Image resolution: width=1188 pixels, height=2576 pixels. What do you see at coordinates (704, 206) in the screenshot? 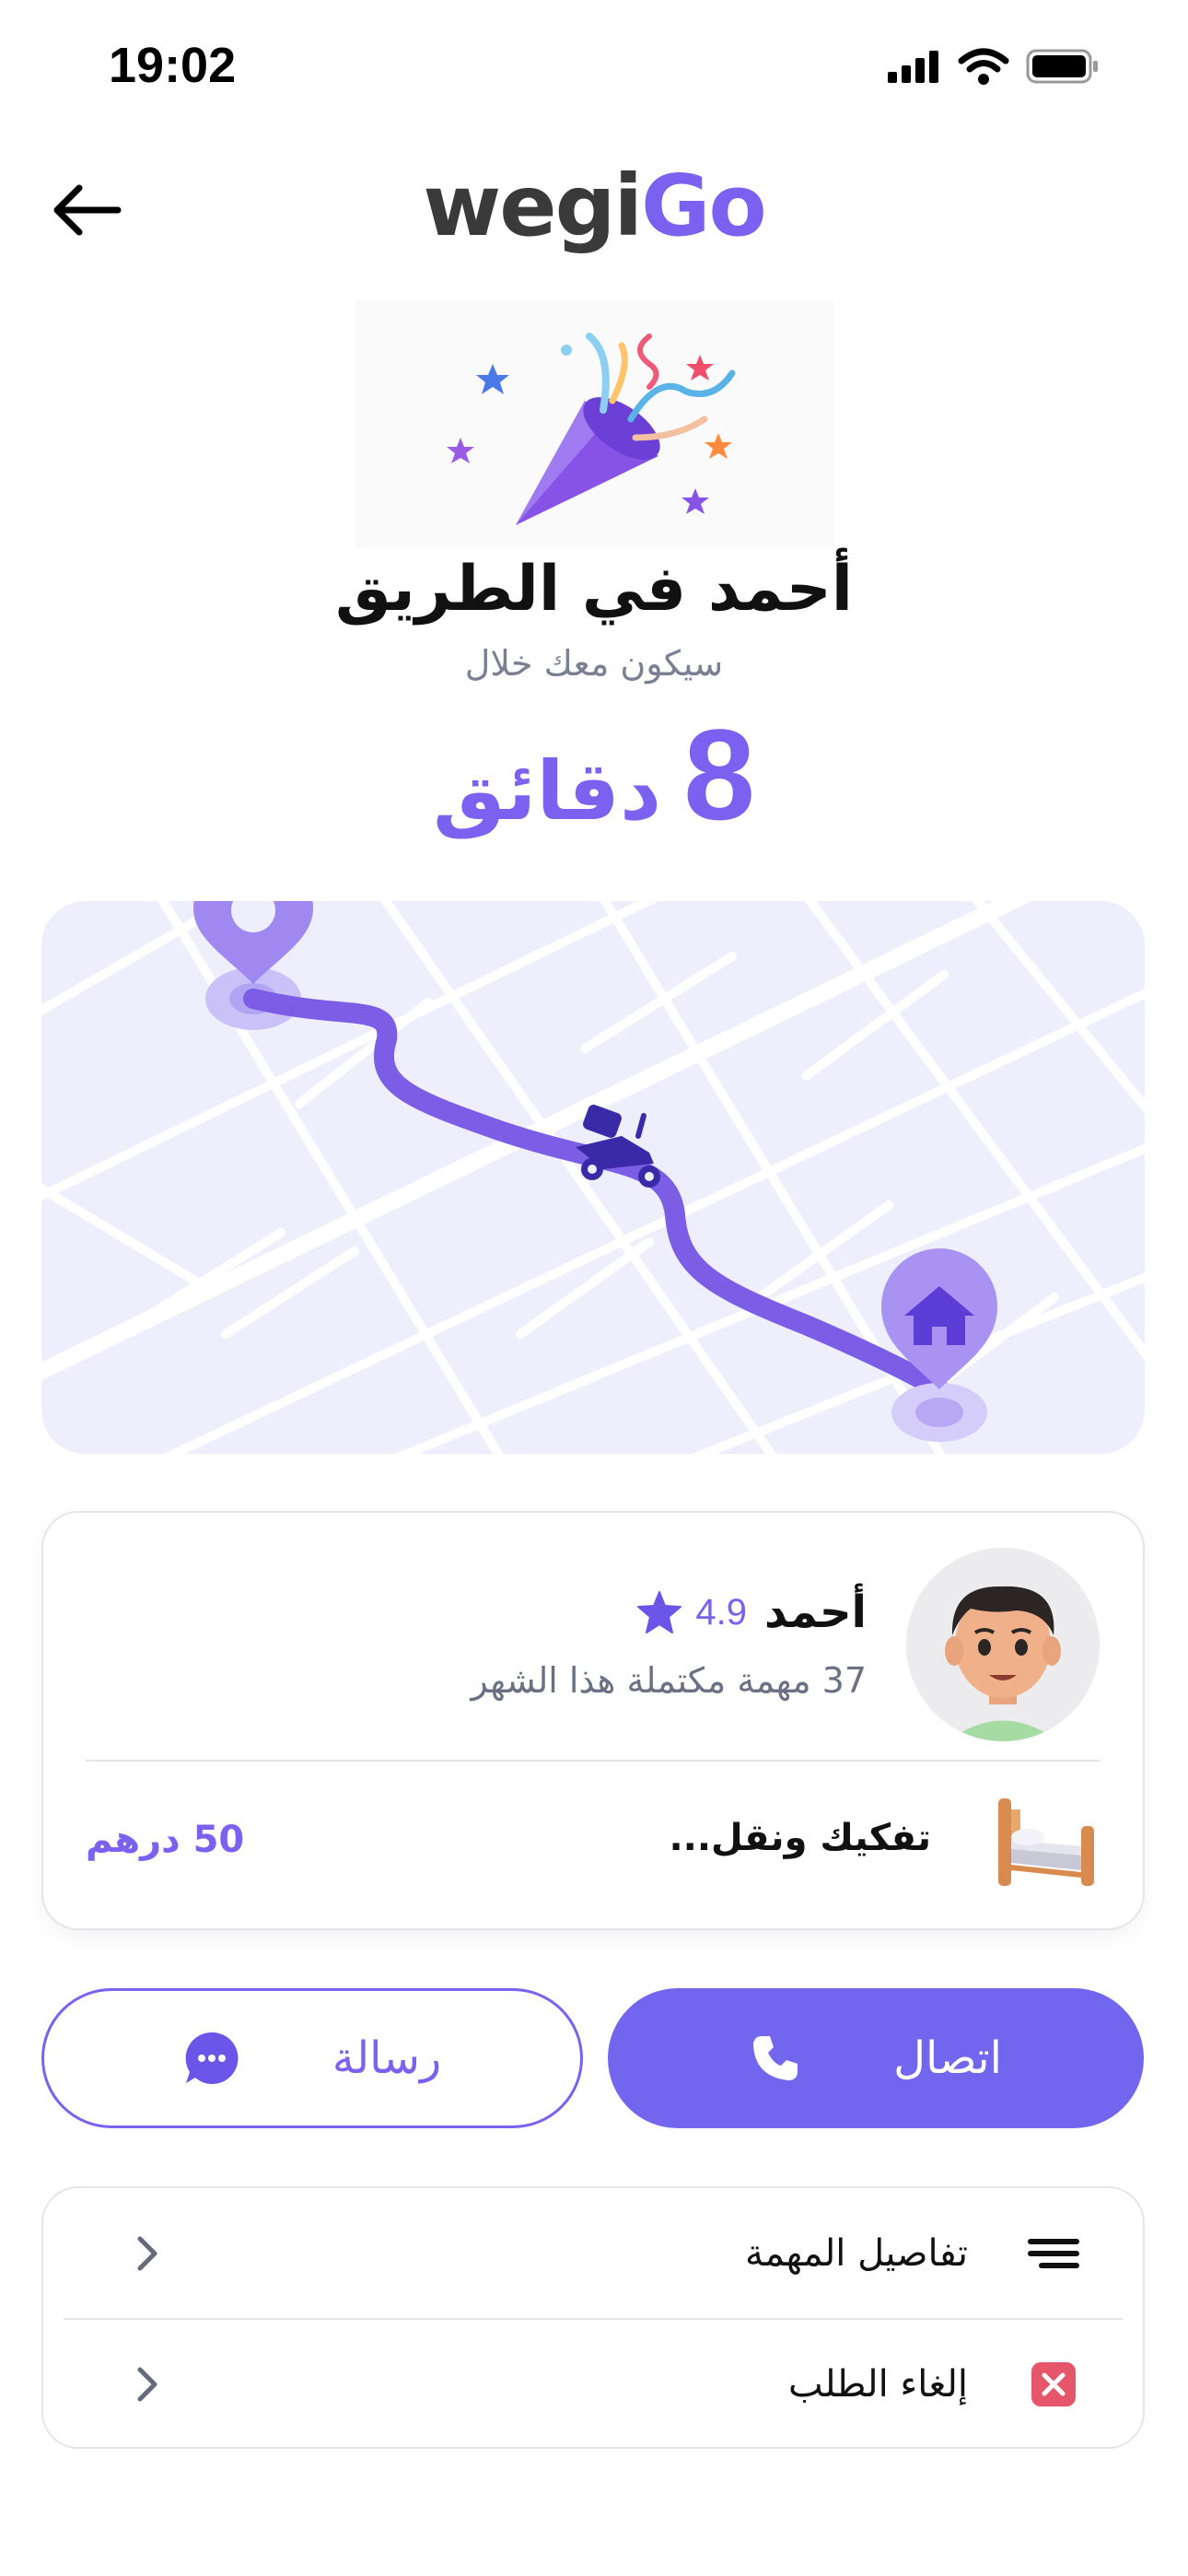
I see `logo-part-go: Go` at bounding box center [704, 206].